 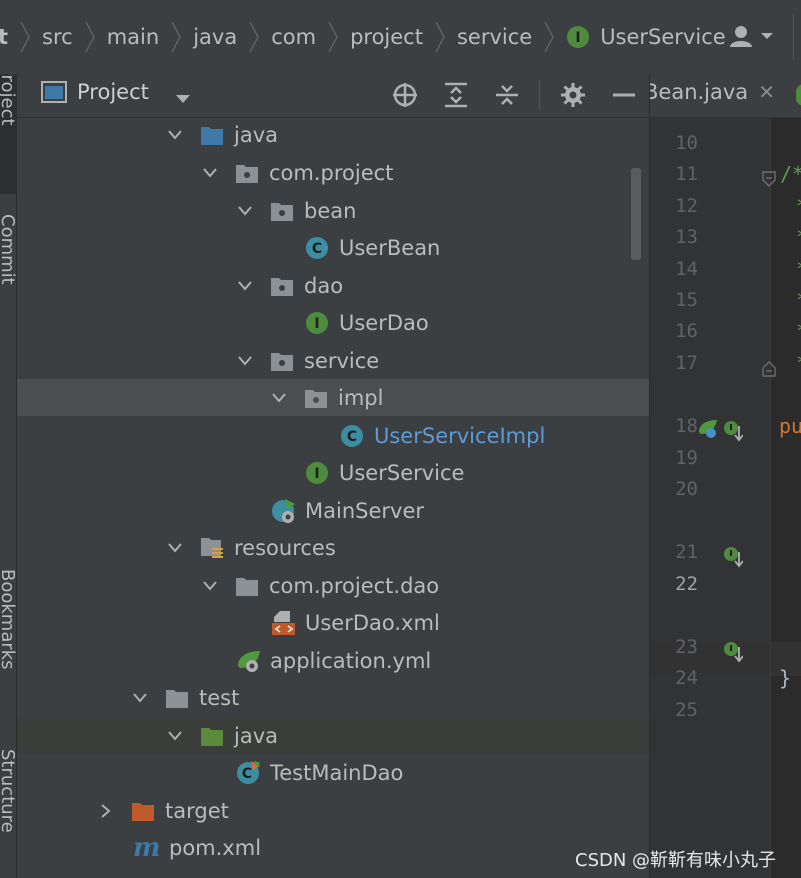 What do you see at coordinates (147, 848) in the screenshot?
I see `svg-text: m` at bounding box center [147, 848].